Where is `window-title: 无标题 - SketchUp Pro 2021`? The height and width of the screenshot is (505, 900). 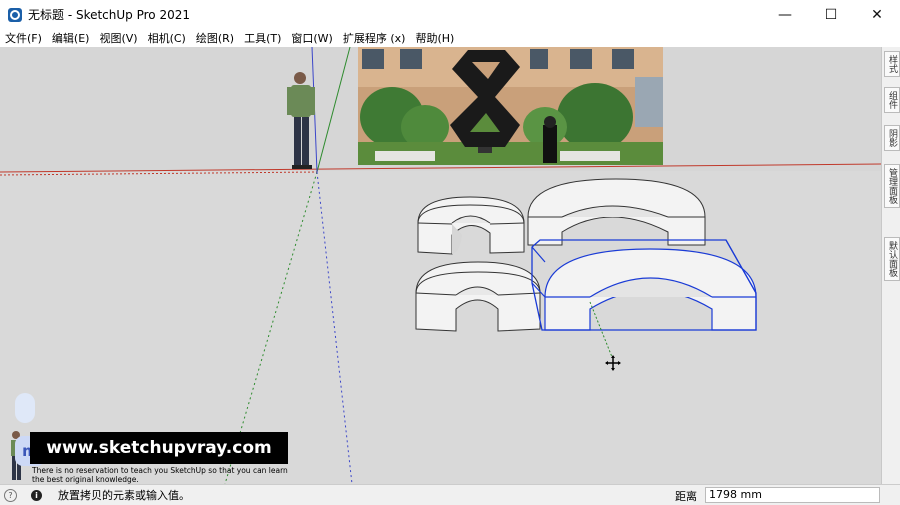
window-title: 无标题 - SketchUp Pro 2021 is located at coordinates (109, 15).